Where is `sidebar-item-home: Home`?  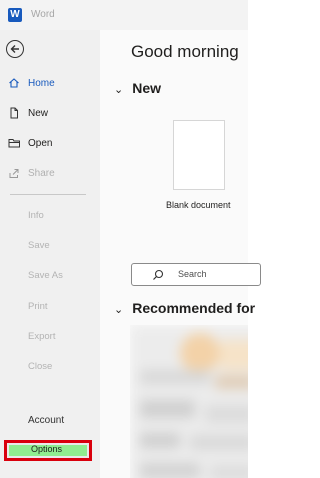
sidebar-item-home: Home is located at coordinates (50, 83).